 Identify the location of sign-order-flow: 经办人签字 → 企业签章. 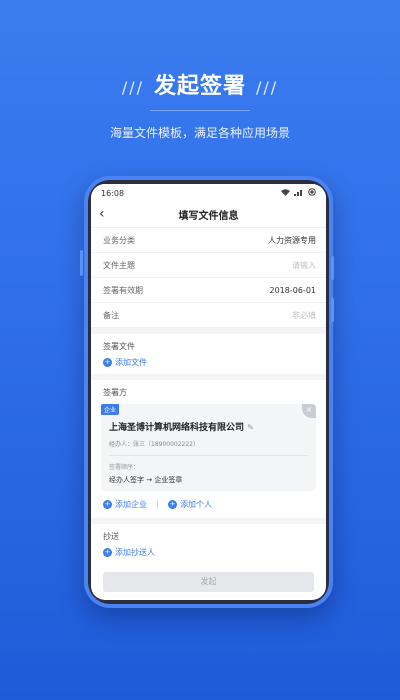
(146, 480).